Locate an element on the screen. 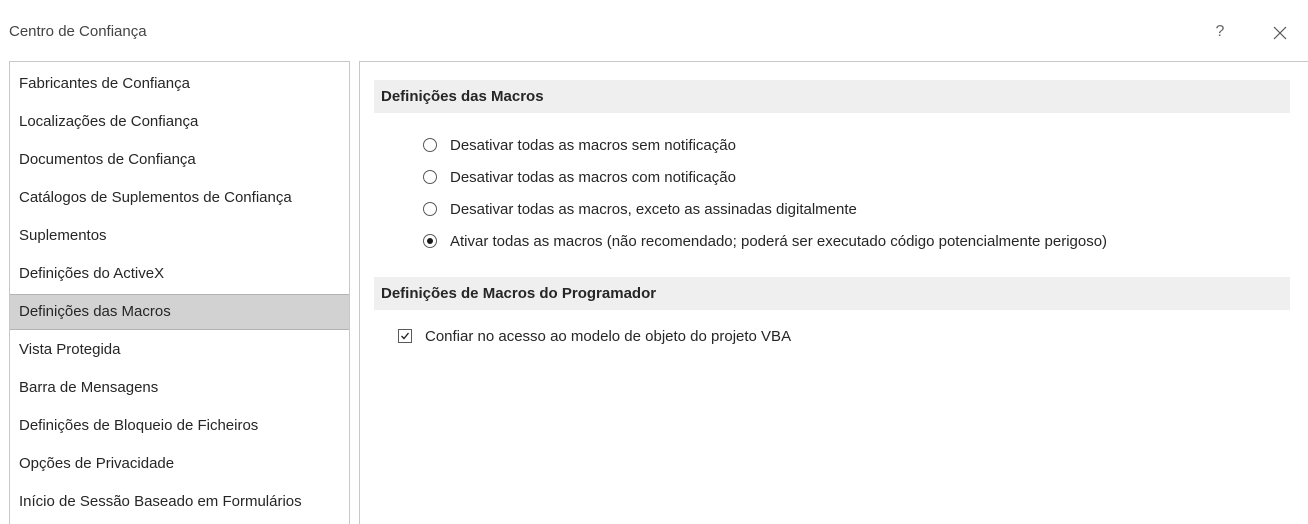  sidebar-item-message-bar: Barra de Mensagens is located at coordinates (179, 388).